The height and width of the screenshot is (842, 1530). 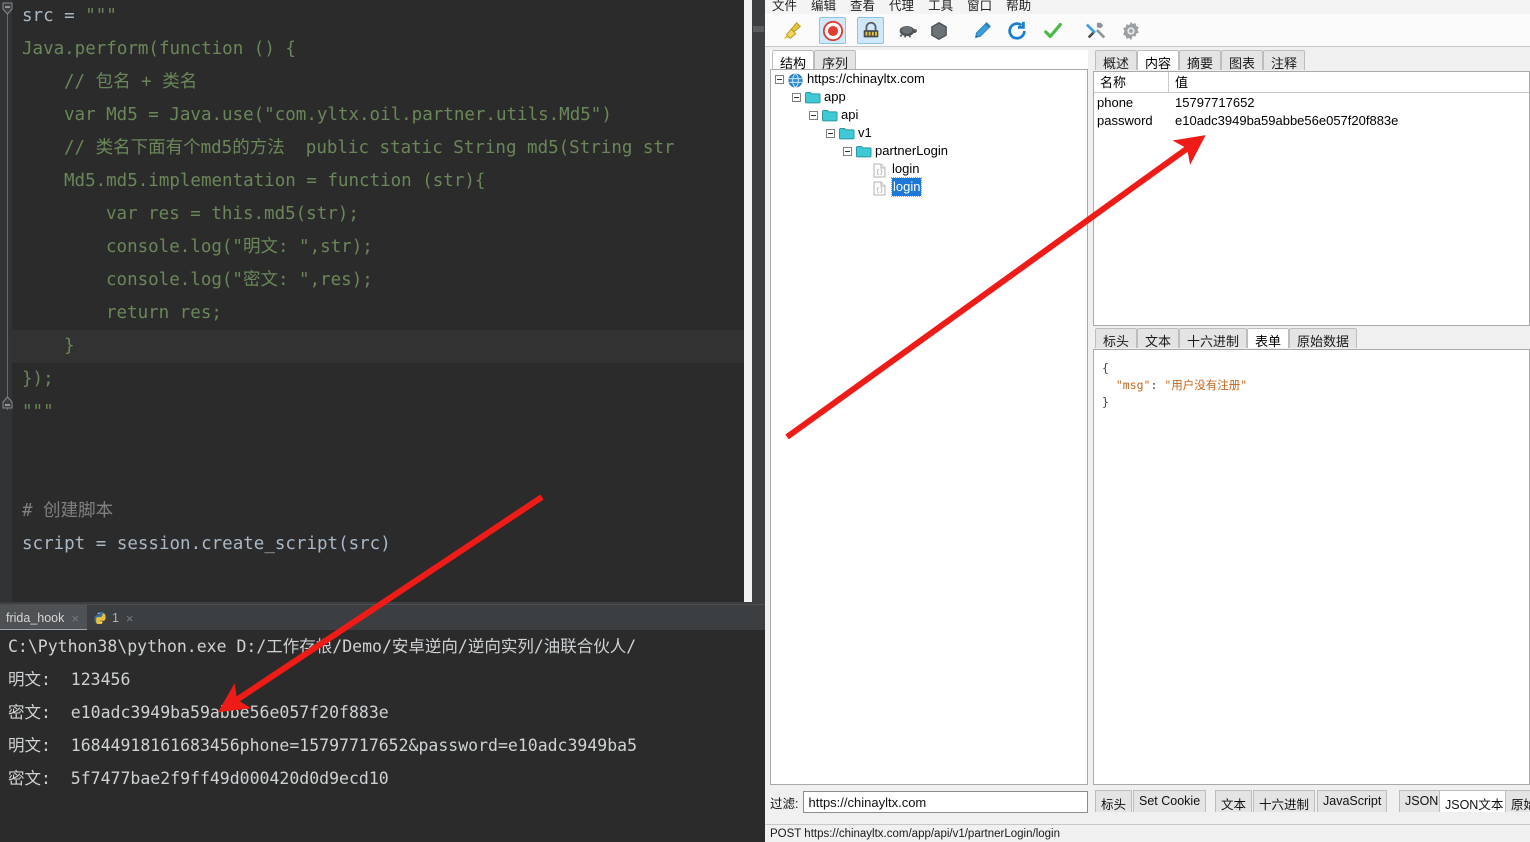 What do you see at coordinates (1213, 338) in the screenshot?
I see `body-tab-2: 十六进制` at bounding box center [1213, 338].